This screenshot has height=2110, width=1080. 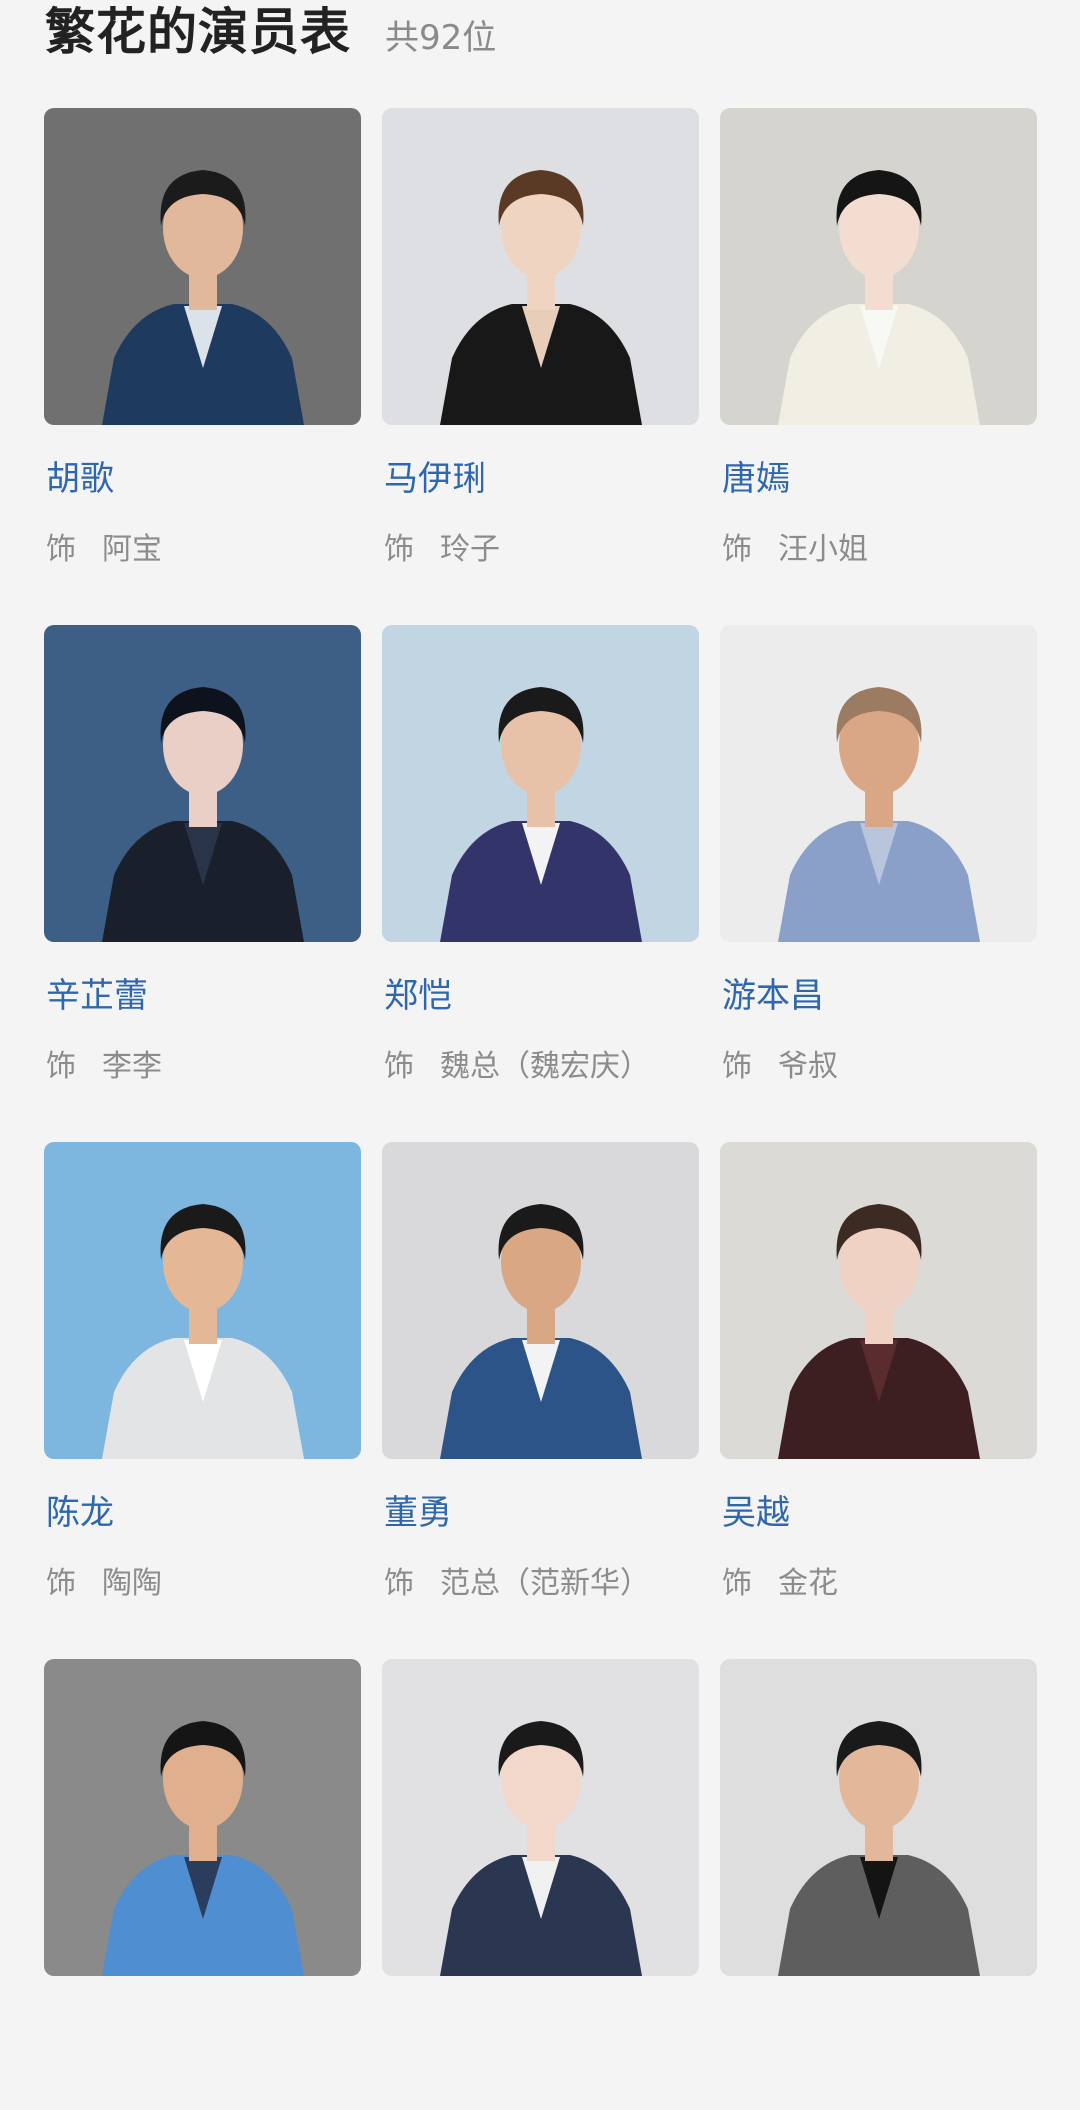 I want to click on role-name: 汪小姐, so click(x=823, y=549).